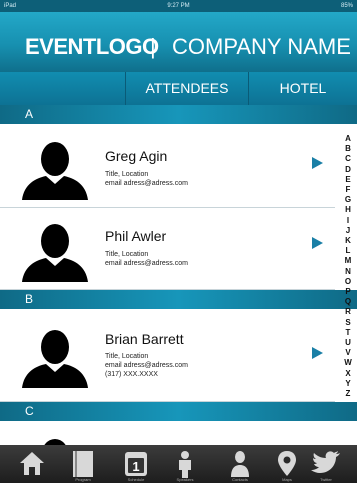 The height and width of the screenshot is (483, 357). I want to click on svg-text: 1, so click(135, 466).